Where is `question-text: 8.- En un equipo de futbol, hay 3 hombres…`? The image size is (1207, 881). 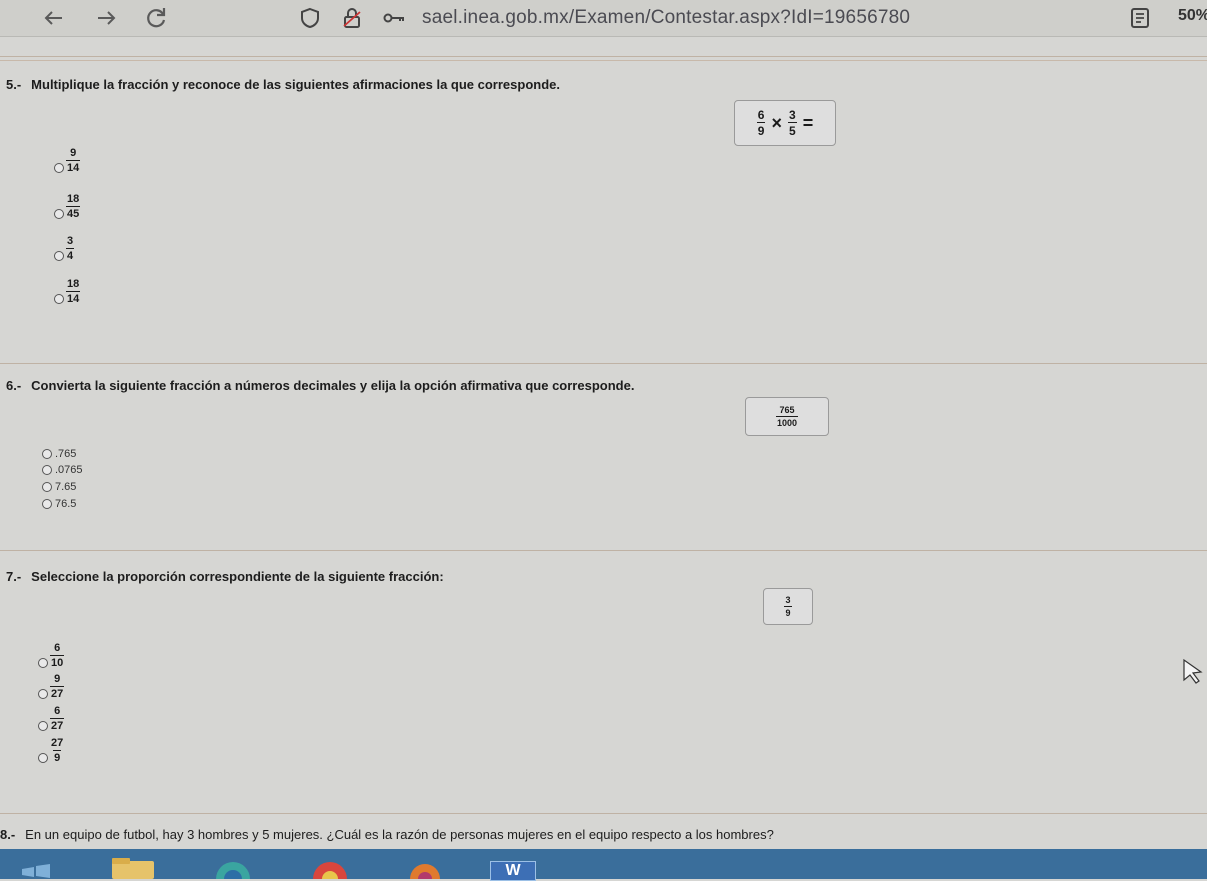 question-text: 8.- En un equipo de futbol, hay 3 hombres… is located at coordinates (387, 834).